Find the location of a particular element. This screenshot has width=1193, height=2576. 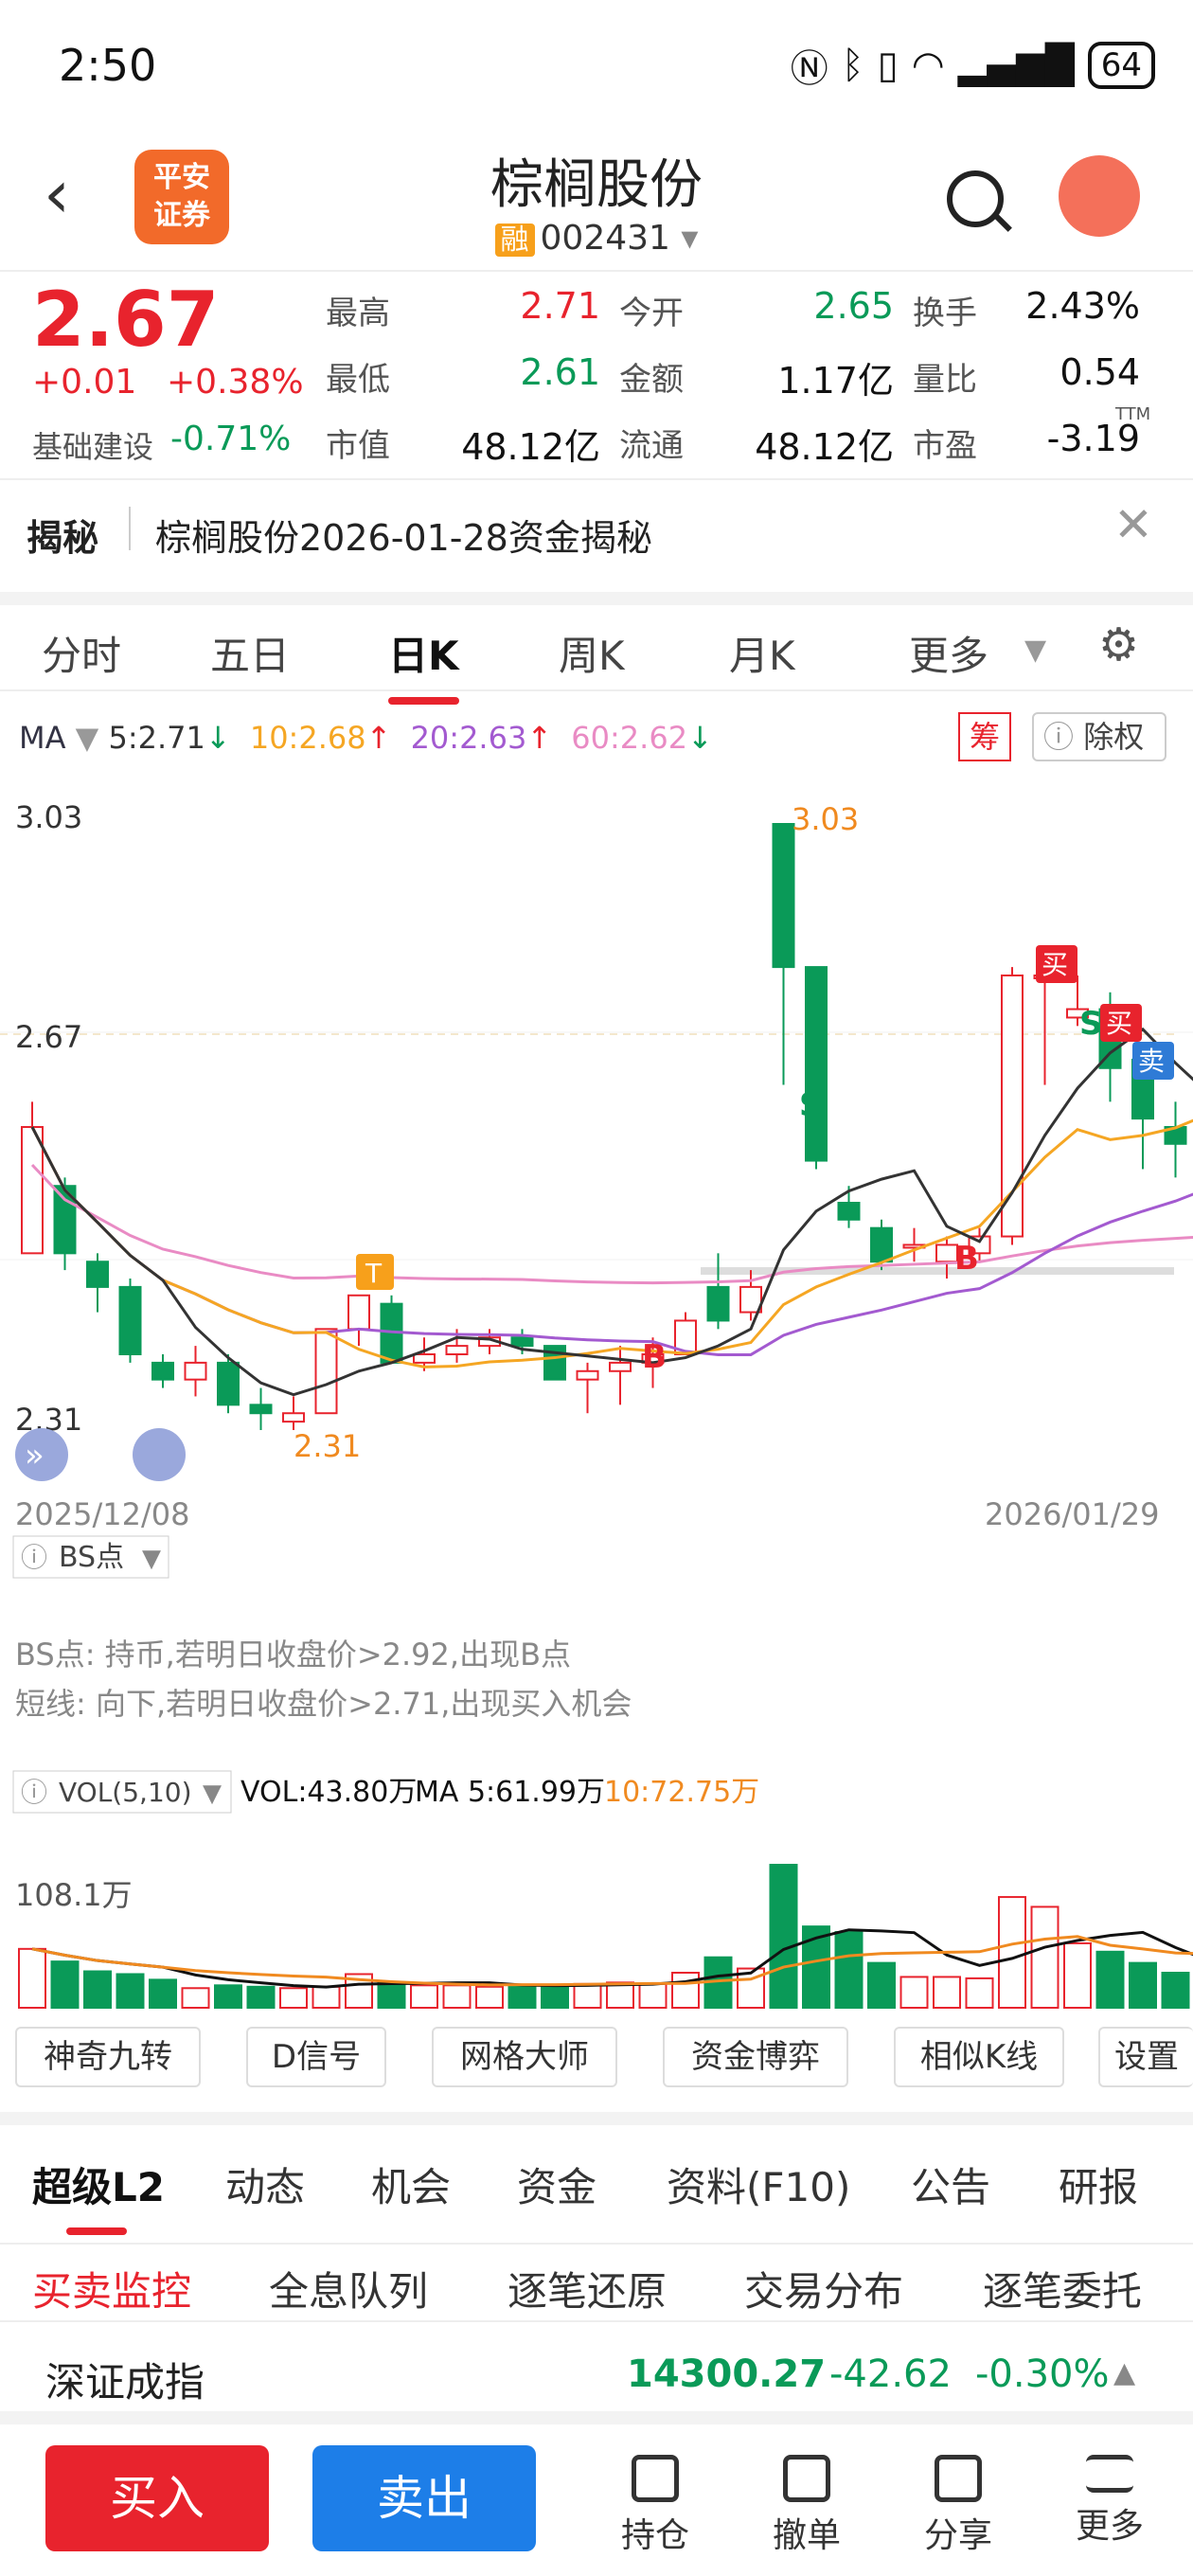

subtab-tick-replay: 逐笔还原 is located at coordinates (587, 2288).